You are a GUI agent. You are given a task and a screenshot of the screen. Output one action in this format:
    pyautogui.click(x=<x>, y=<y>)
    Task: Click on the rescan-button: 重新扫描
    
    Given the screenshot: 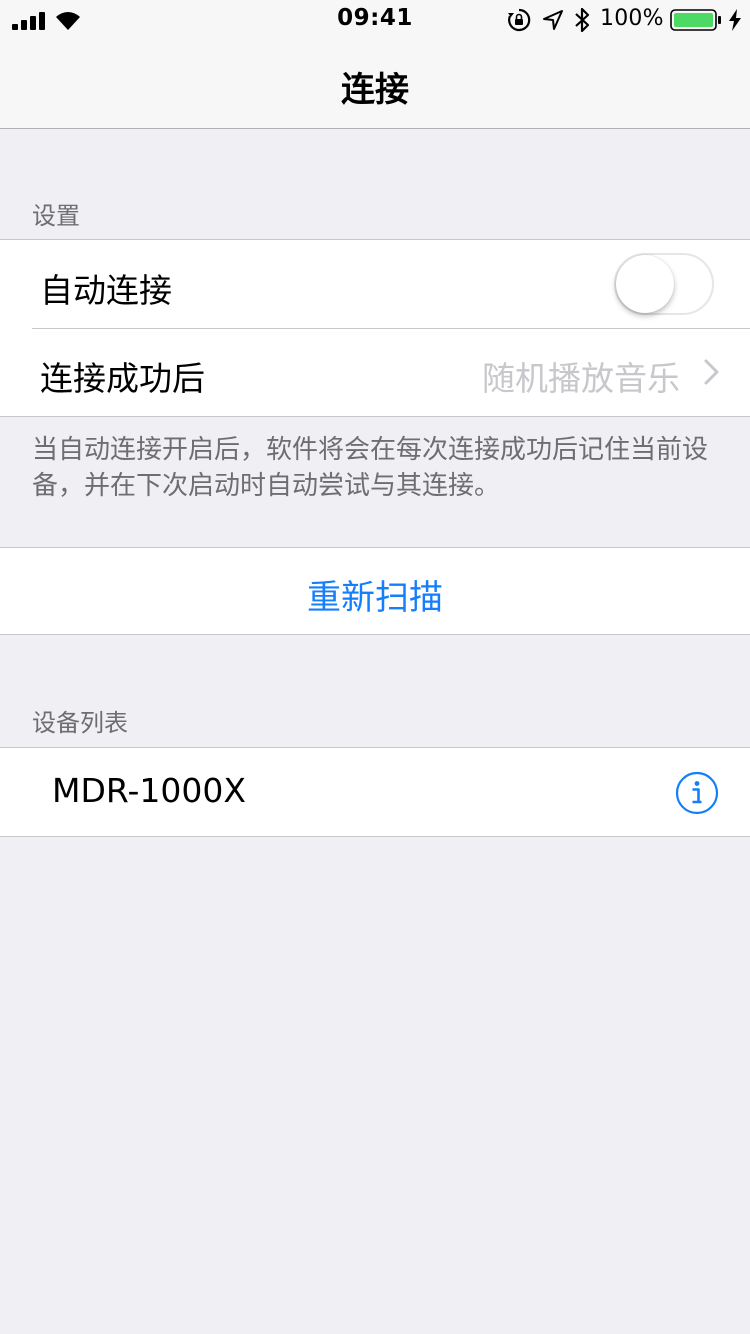 What is the action you would take?
    pyautogui.click(x=375, y=594)
    